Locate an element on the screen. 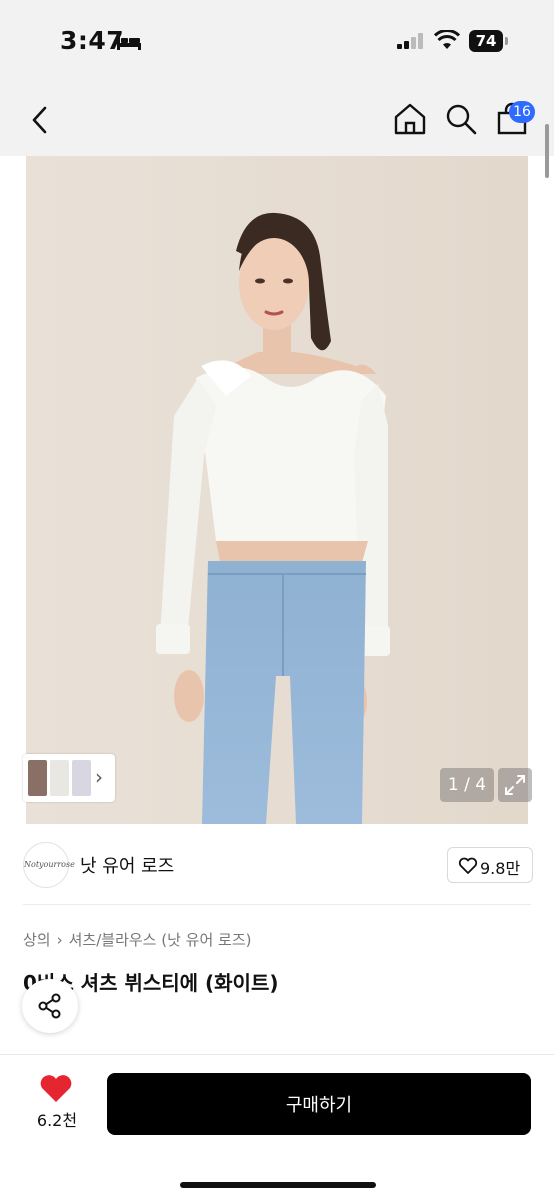 The width and height of the screenshot is (554, 1200). share-button is located at coordinates (50, 1006).